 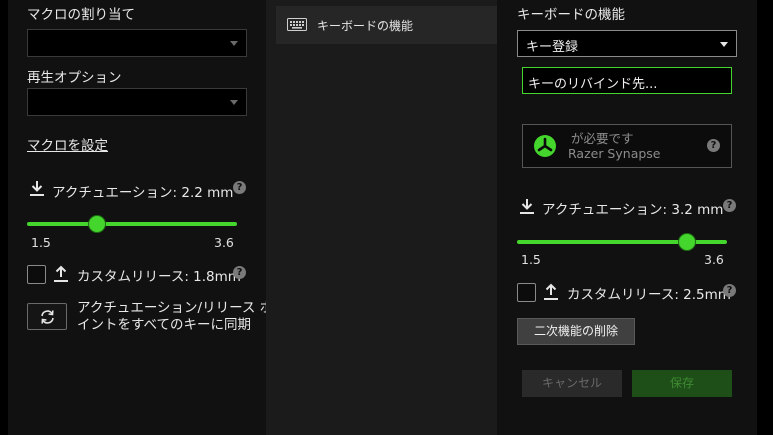 What do you see at coordinates (137, 43) in the screenshot?
I see `macro-assign-dropdown` at bounding box center [137, 43].